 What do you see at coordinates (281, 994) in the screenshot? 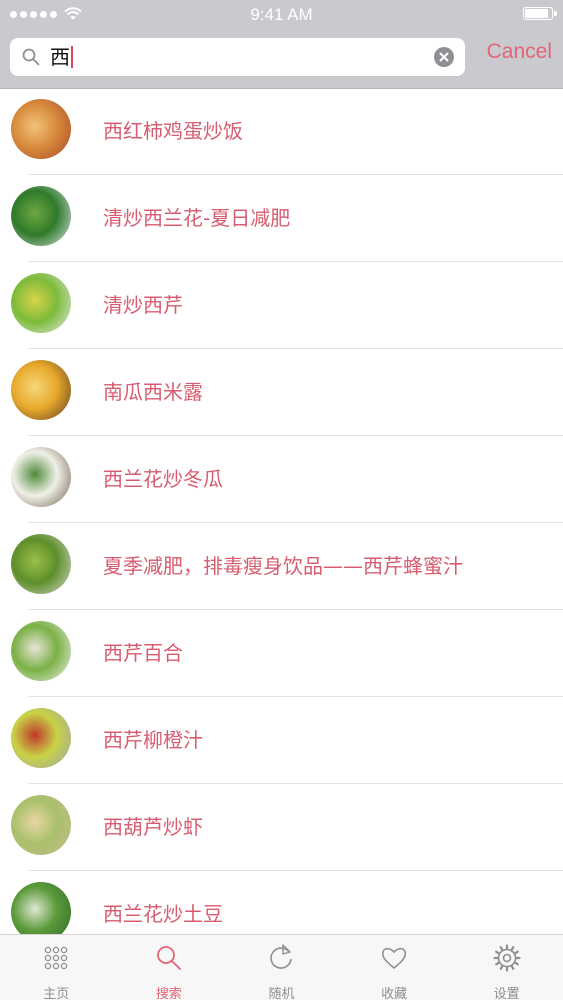
I see `tab-label: 随机` at bounding box center [281, 994].